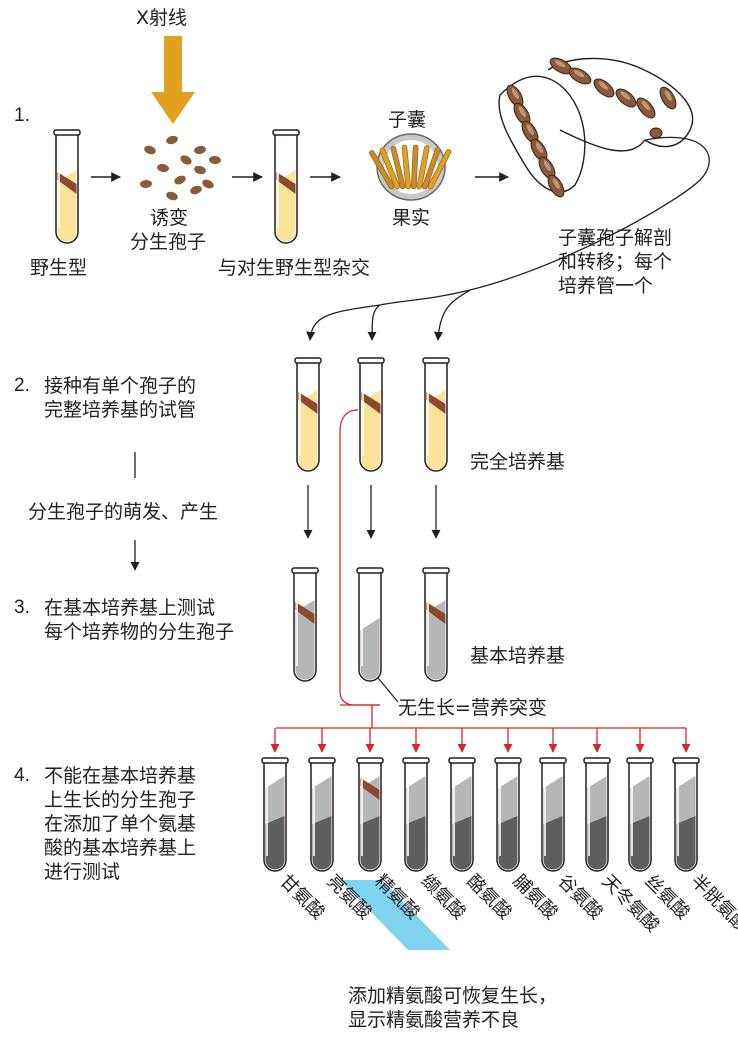 Image resolution: width=738 pixels, height=1042 pixels. Describe the element at coordinates (388, 690) in the screenshot. I see `no-growth-pointer` at that location.